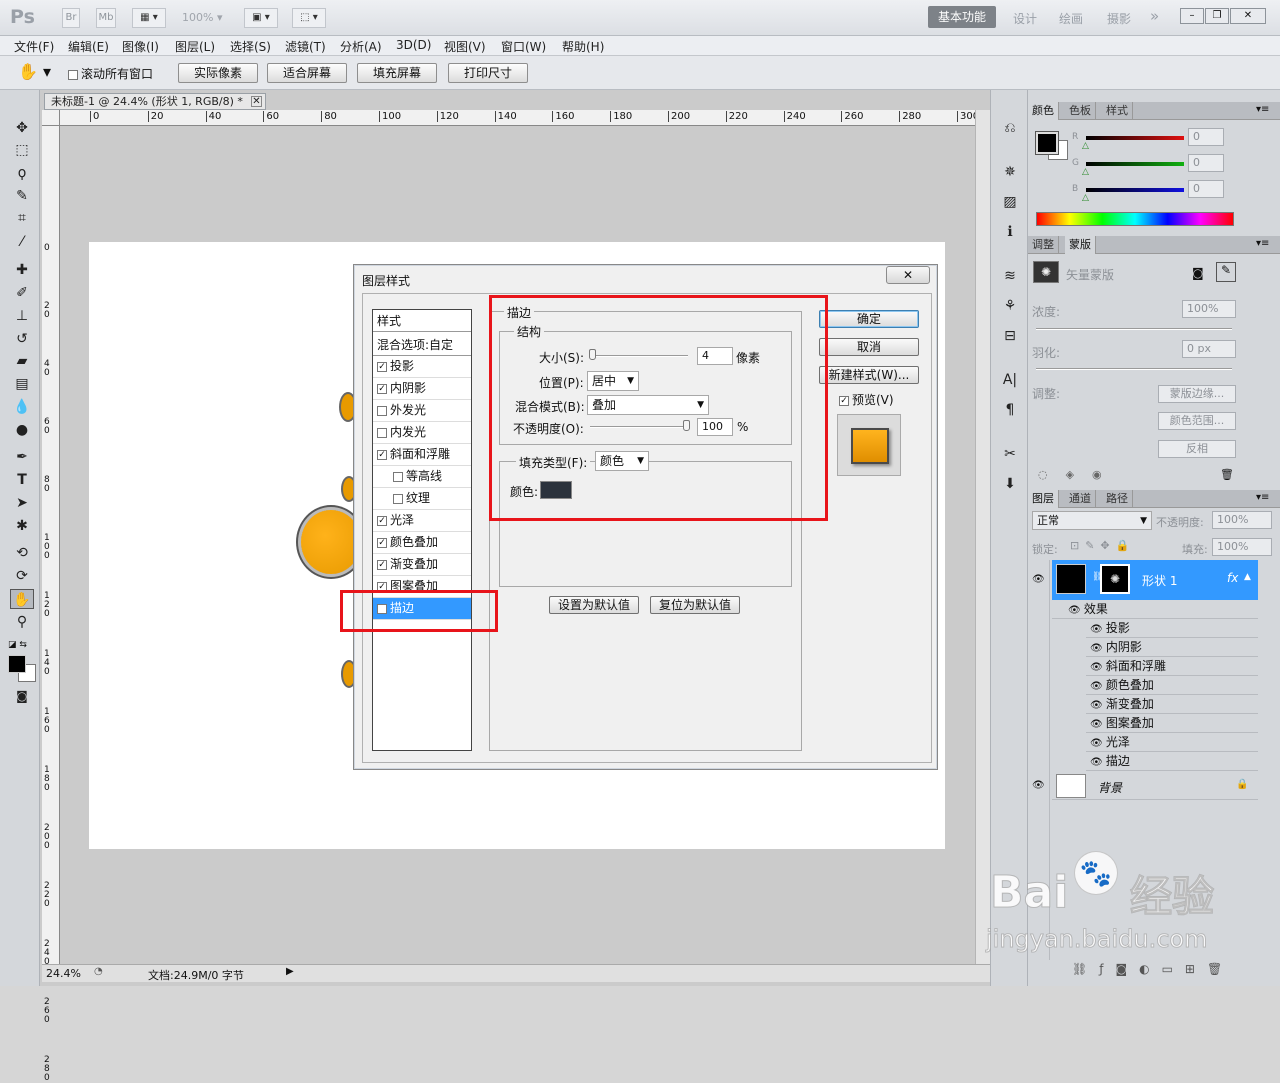  I want to click on tab-masks: 蒙版, so click(1080, 245).